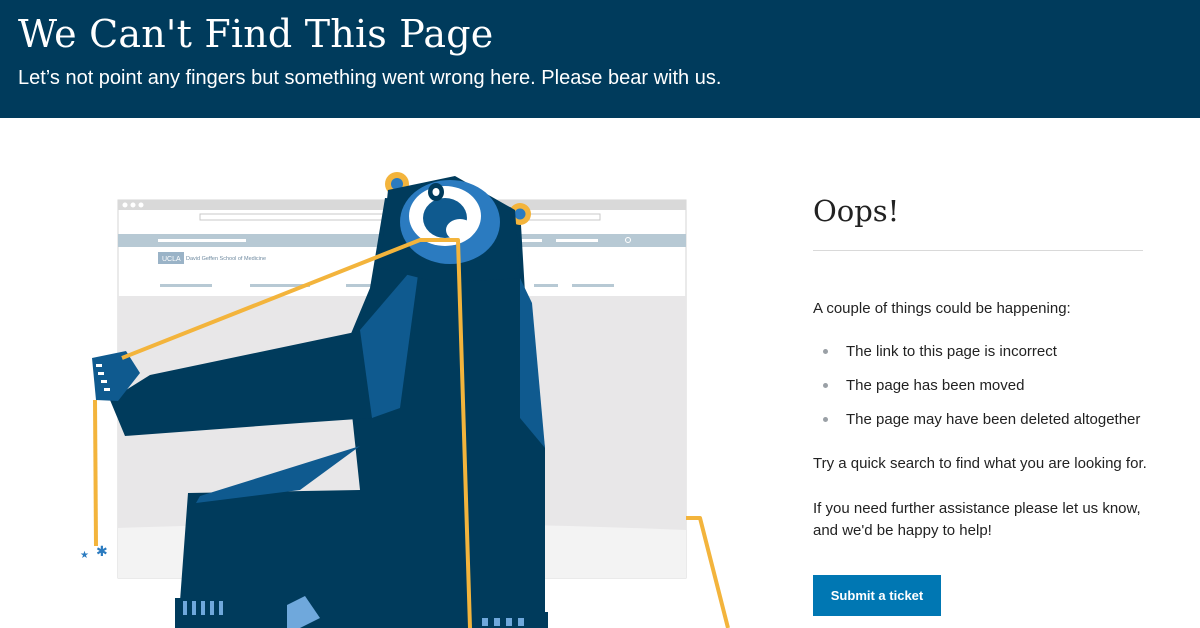 This screenshot has width=1200, height=628. What do you see at coordinates (978, 250) in the screenshot?
I see `divider` at bounding box center [978, 250].